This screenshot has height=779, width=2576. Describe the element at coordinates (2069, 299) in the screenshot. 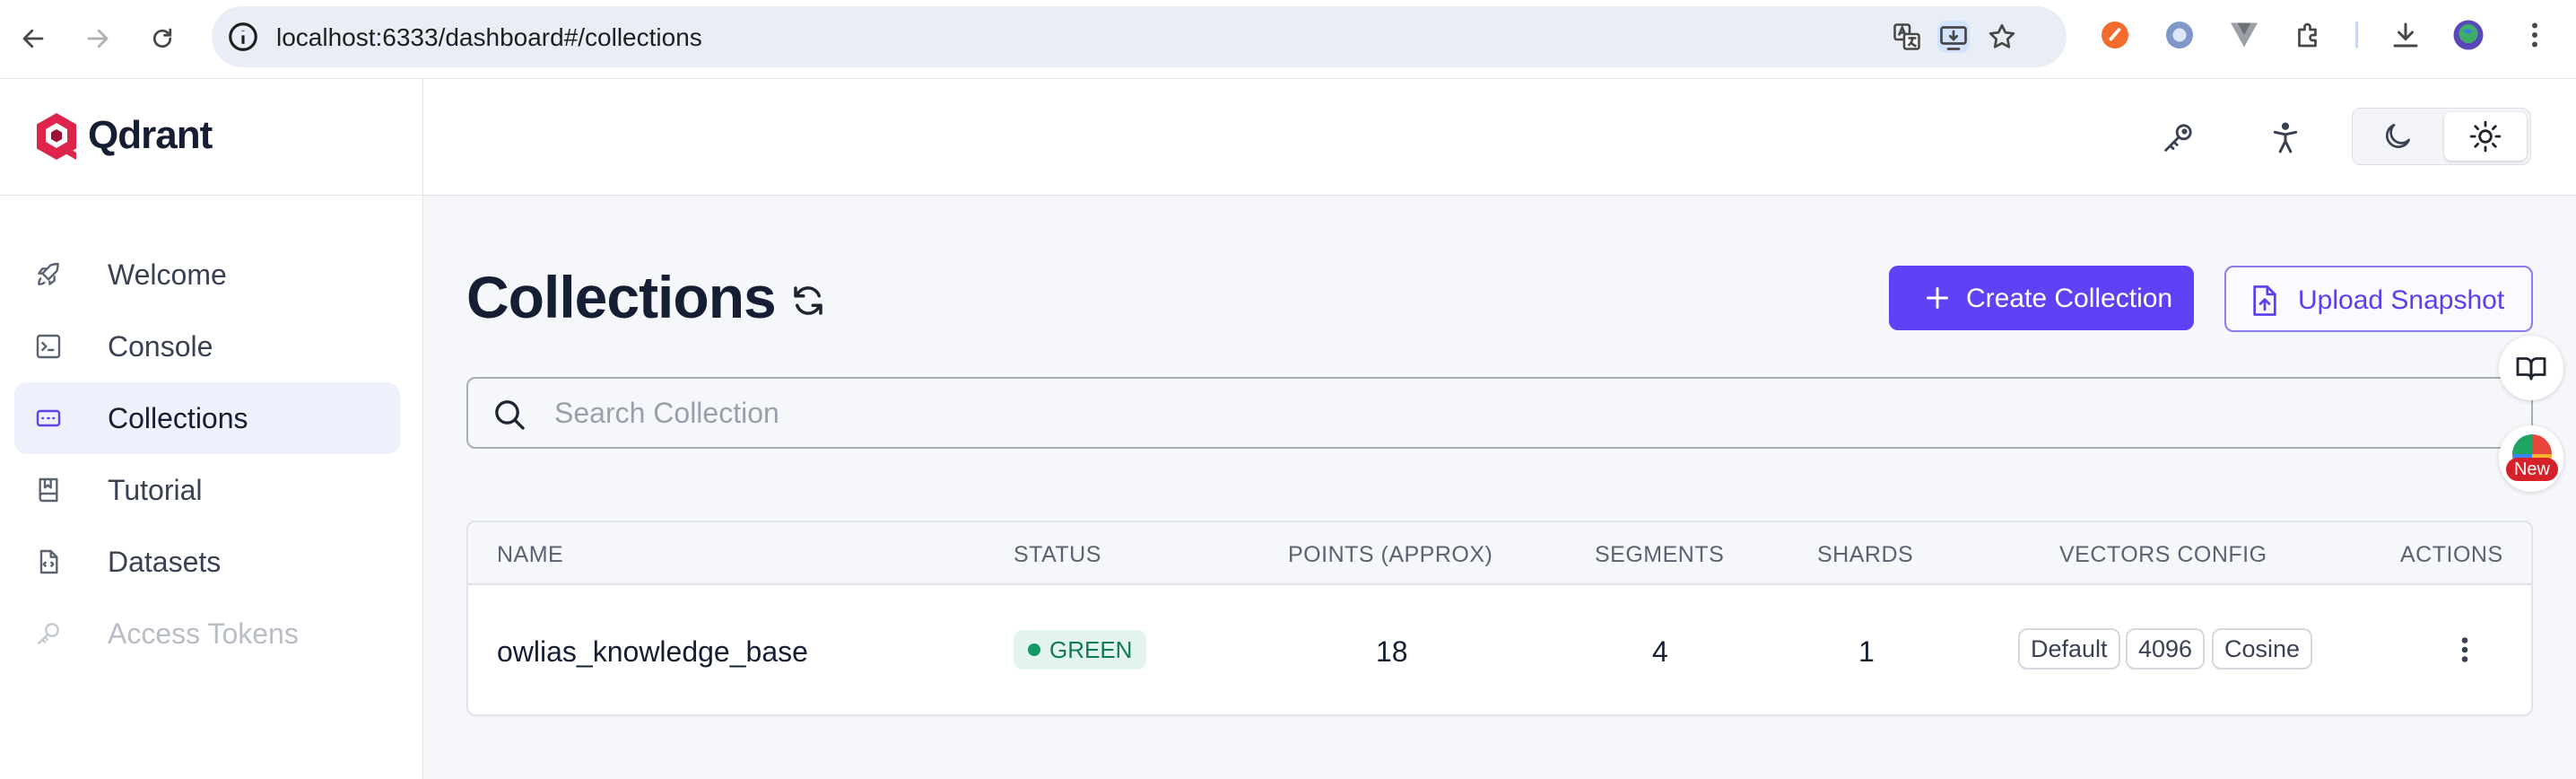

I see `create-collection-label: Create Collection` at that location.